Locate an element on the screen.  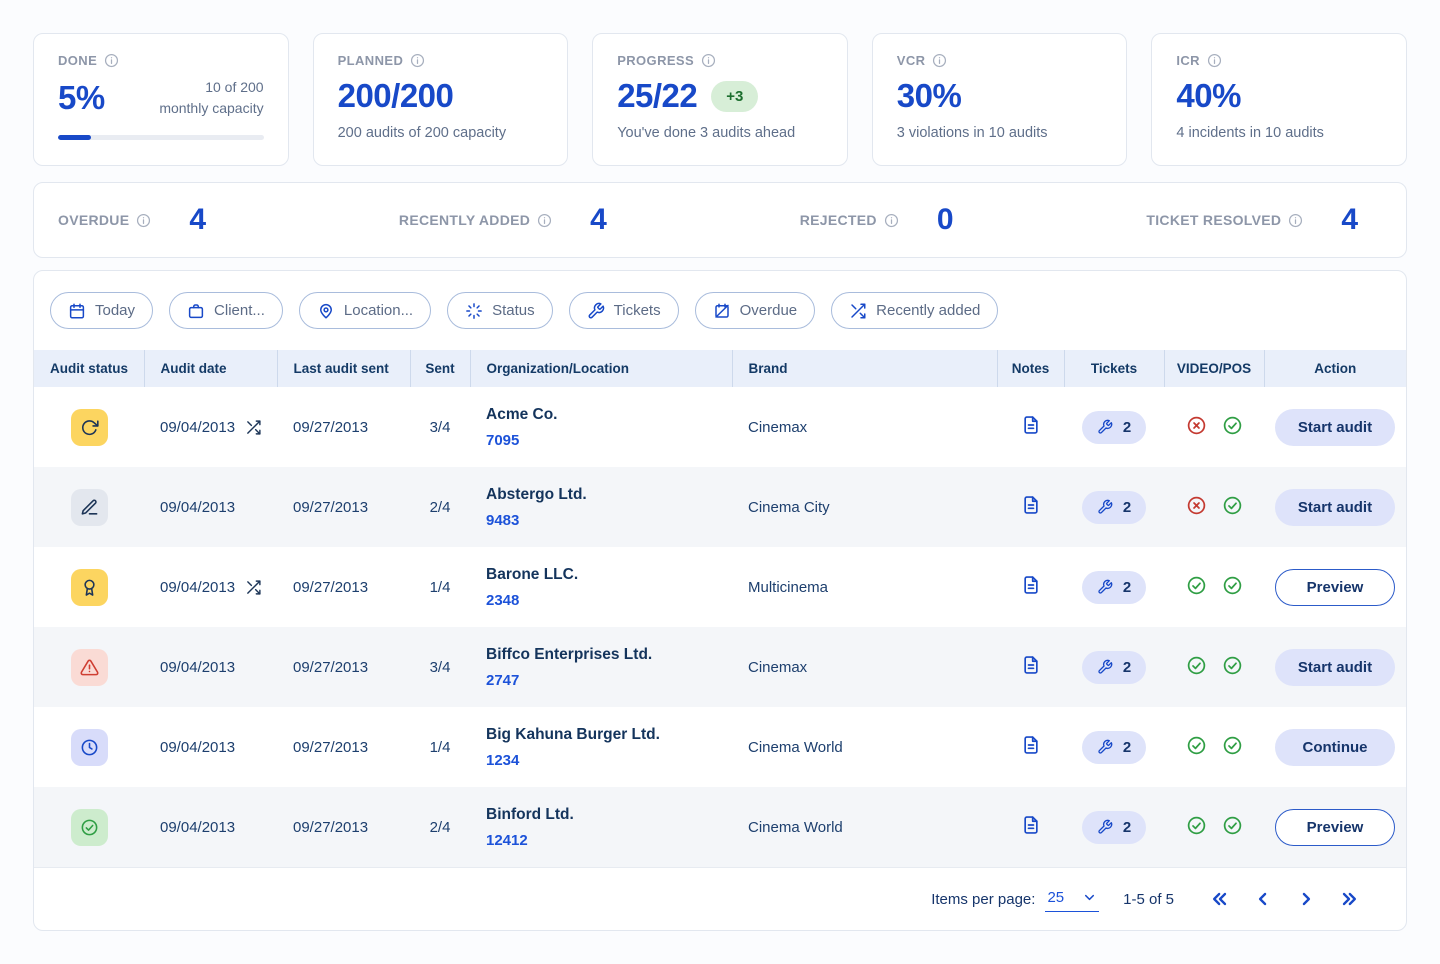
card-icr-label: ICR is located at coordinates (1188, 60).